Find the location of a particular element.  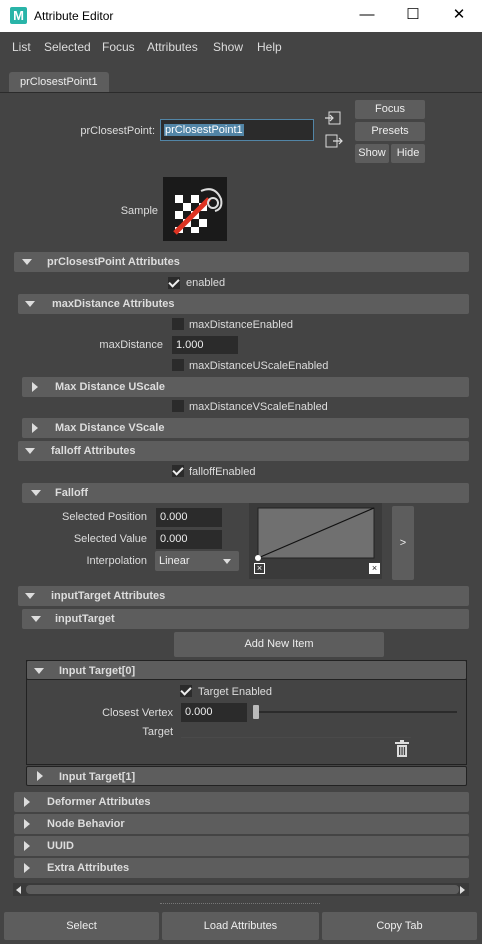

selected-position-field: 0.000 is located at coordinates (189, 517).